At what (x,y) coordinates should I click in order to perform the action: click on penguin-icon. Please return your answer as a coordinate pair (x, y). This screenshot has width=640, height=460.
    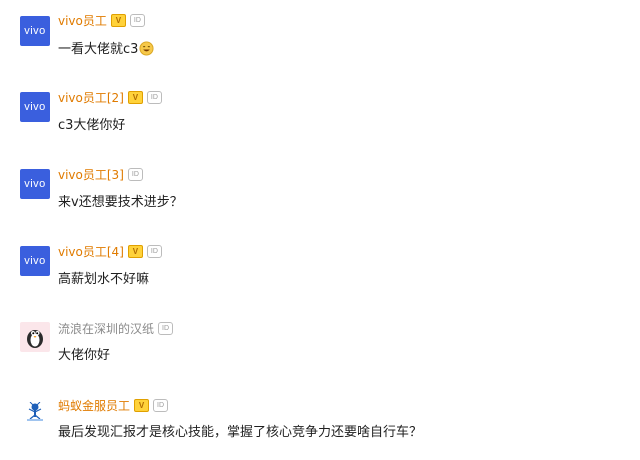
    Looking at the image, I should click on (35, 339).